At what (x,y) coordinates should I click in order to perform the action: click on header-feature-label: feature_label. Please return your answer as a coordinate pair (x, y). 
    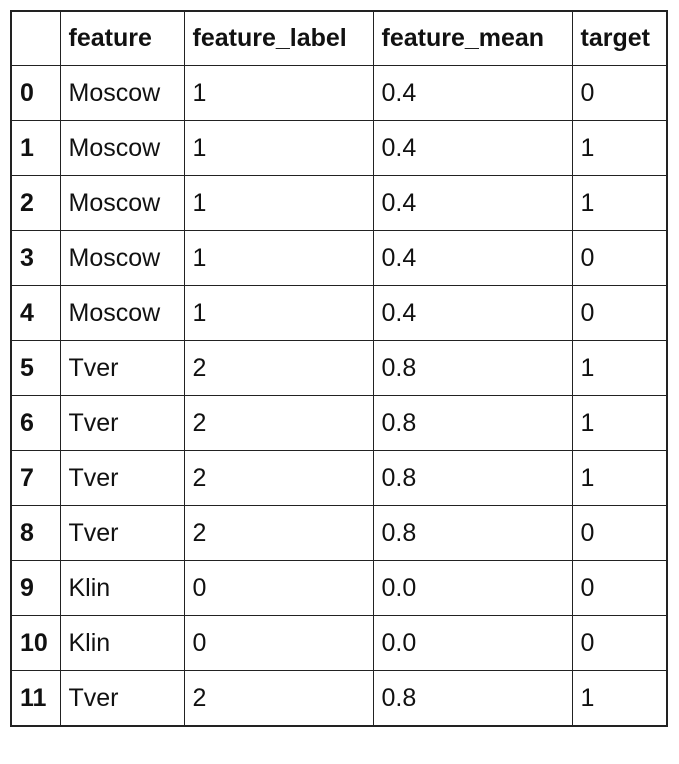
    Looking at the image, I should click on (278, 38).